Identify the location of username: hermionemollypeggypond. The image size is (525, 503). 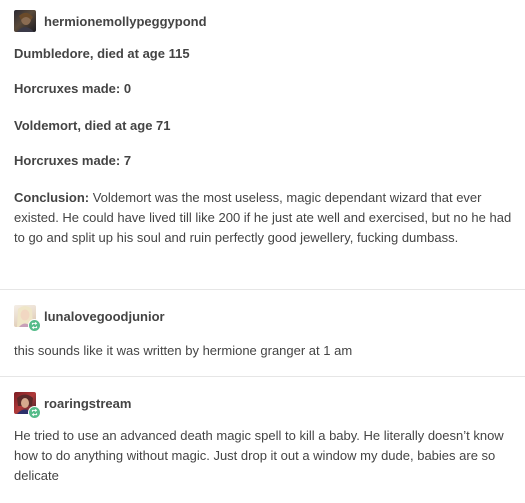
(125, 21).